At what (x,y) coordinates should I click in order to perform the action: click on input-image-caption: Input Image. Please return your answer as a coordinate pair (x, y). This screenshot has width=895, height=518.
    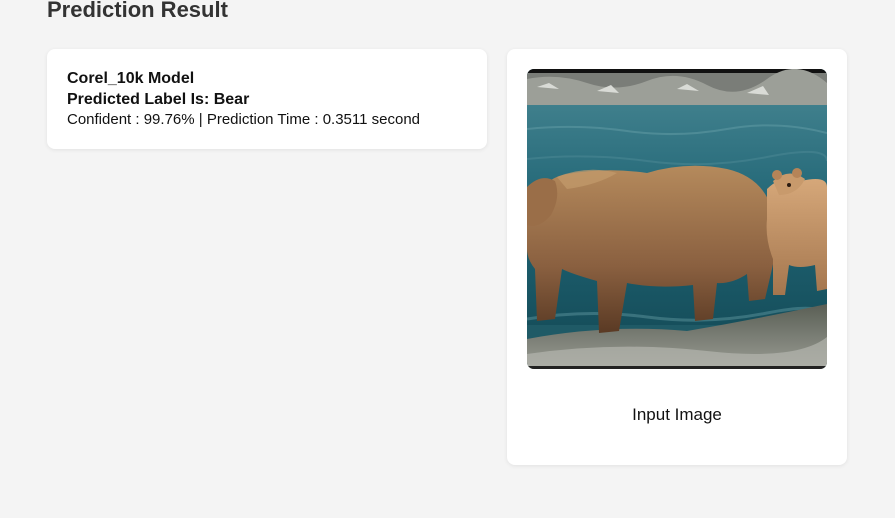
    Looking at the image, I should click on (677, 414).